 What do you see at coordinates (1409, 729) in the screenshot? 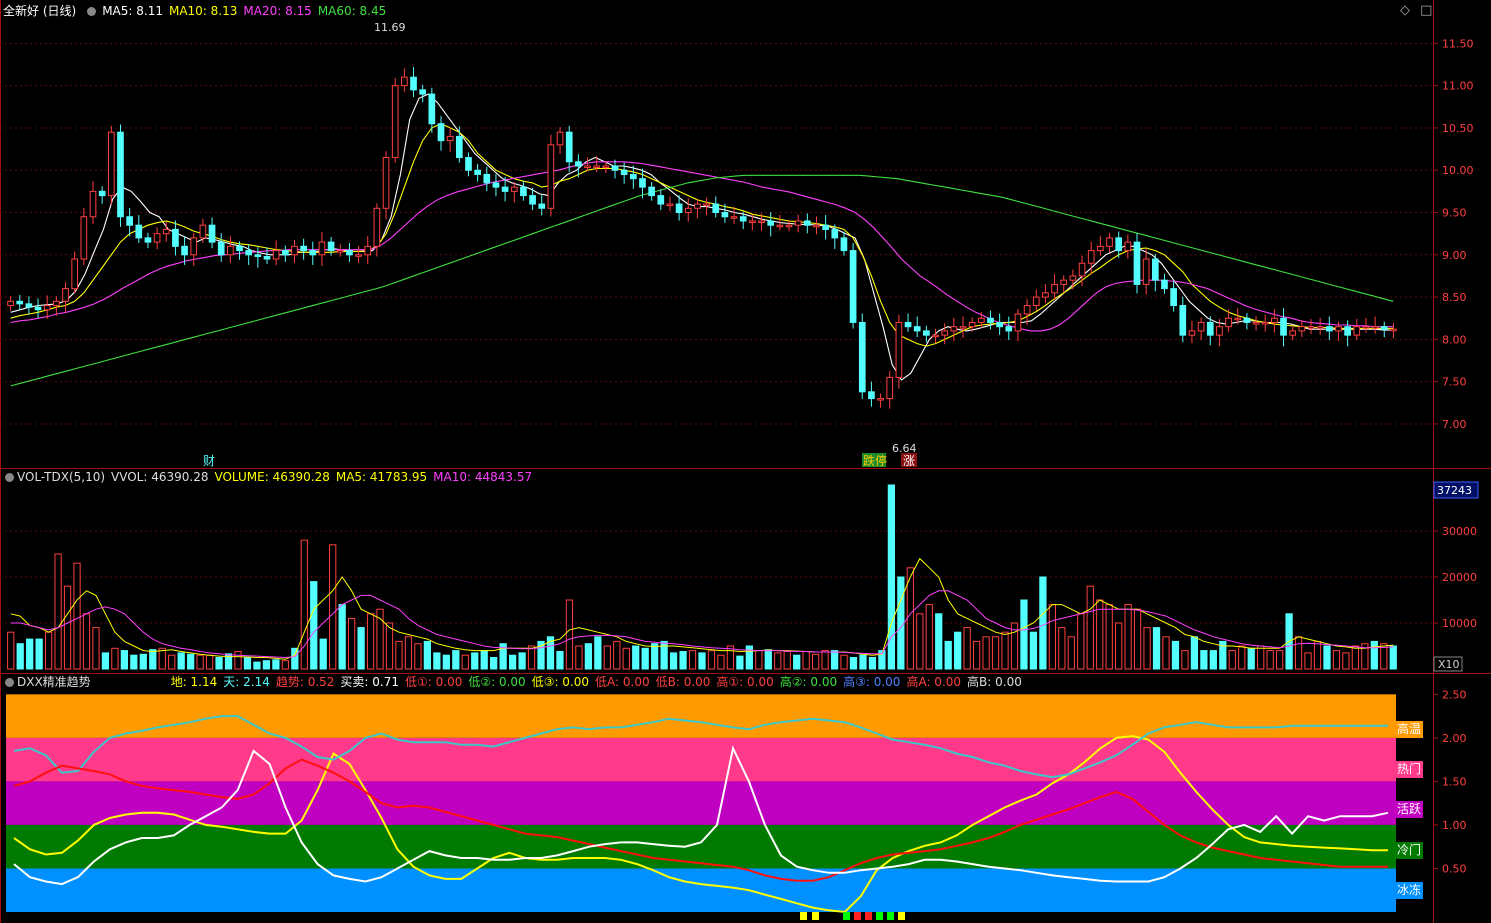
I see `zone-label-gaowen: 高温` at bounding box center [1409, 729].